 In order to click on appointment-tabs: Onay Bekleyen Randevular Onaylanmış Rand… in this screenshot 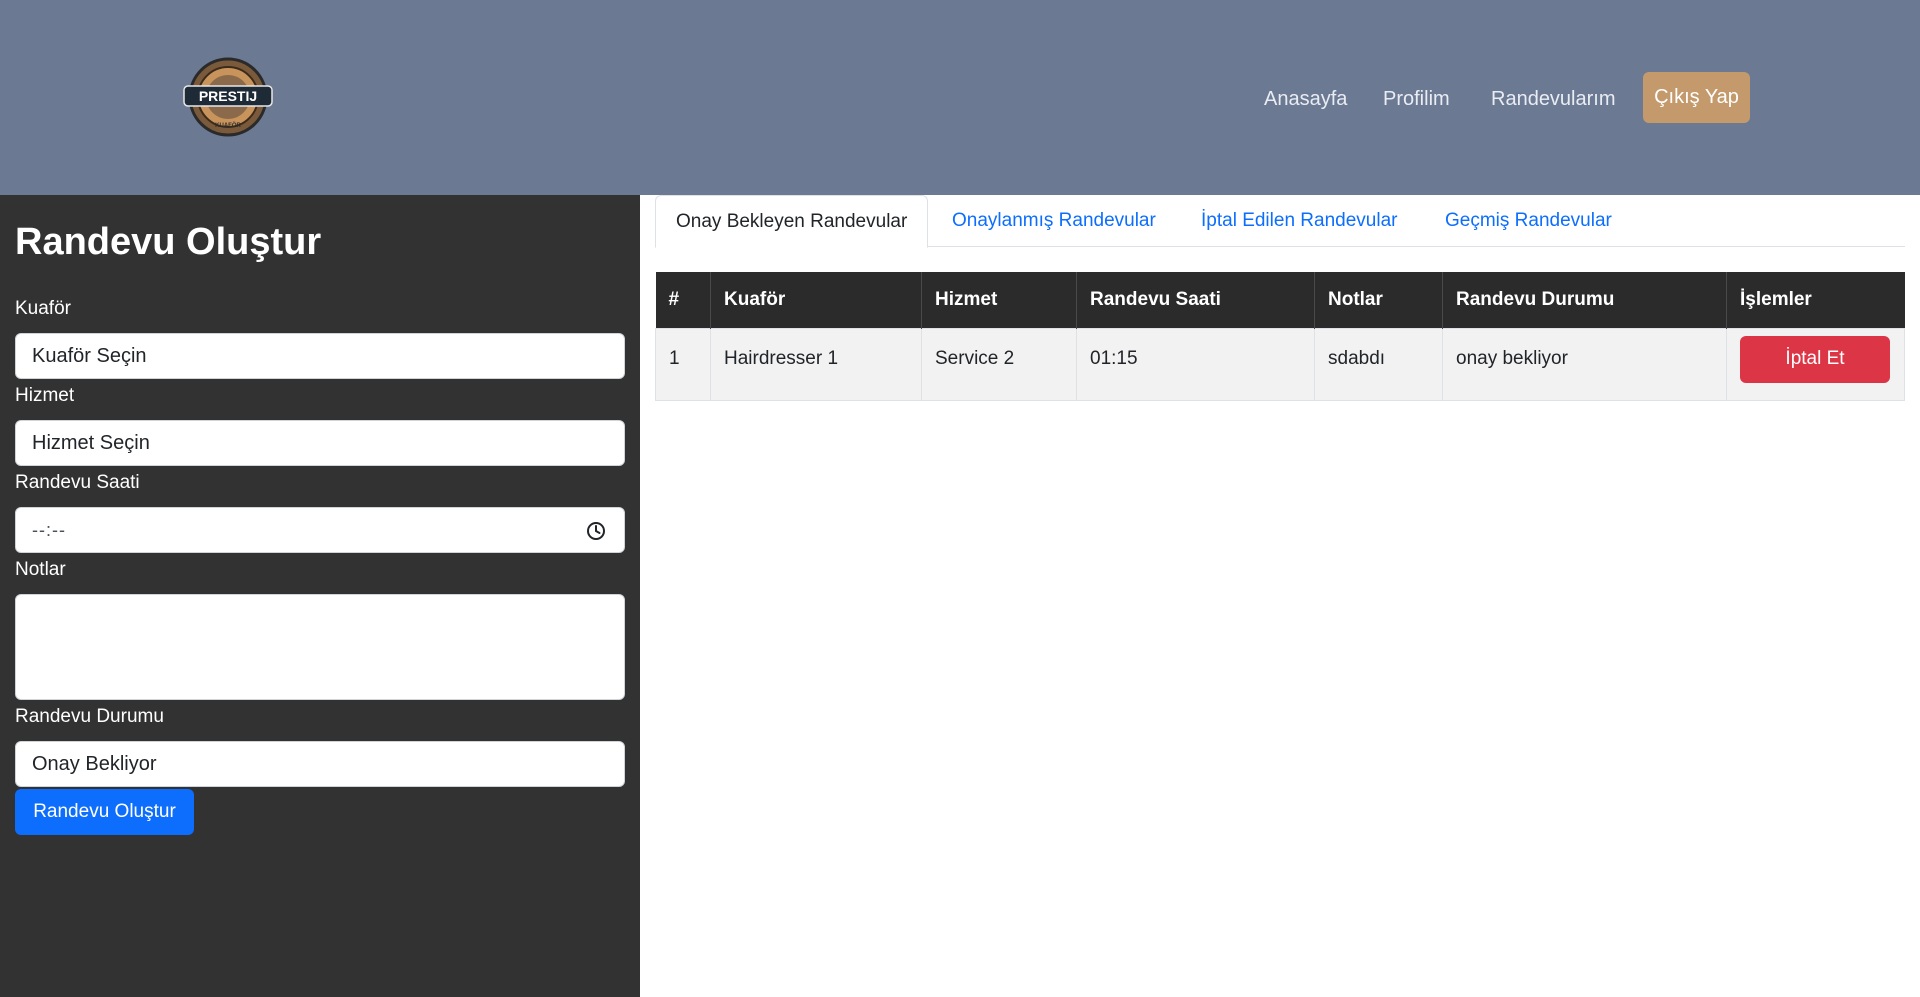, I will do `click(1280, 221)`.